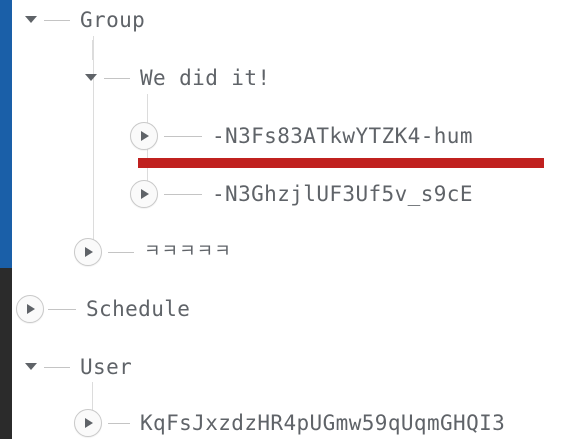  I want to click on tree-node-label: -N3GhzjlUF3Uf5v_s9cE, so click(342, 194).